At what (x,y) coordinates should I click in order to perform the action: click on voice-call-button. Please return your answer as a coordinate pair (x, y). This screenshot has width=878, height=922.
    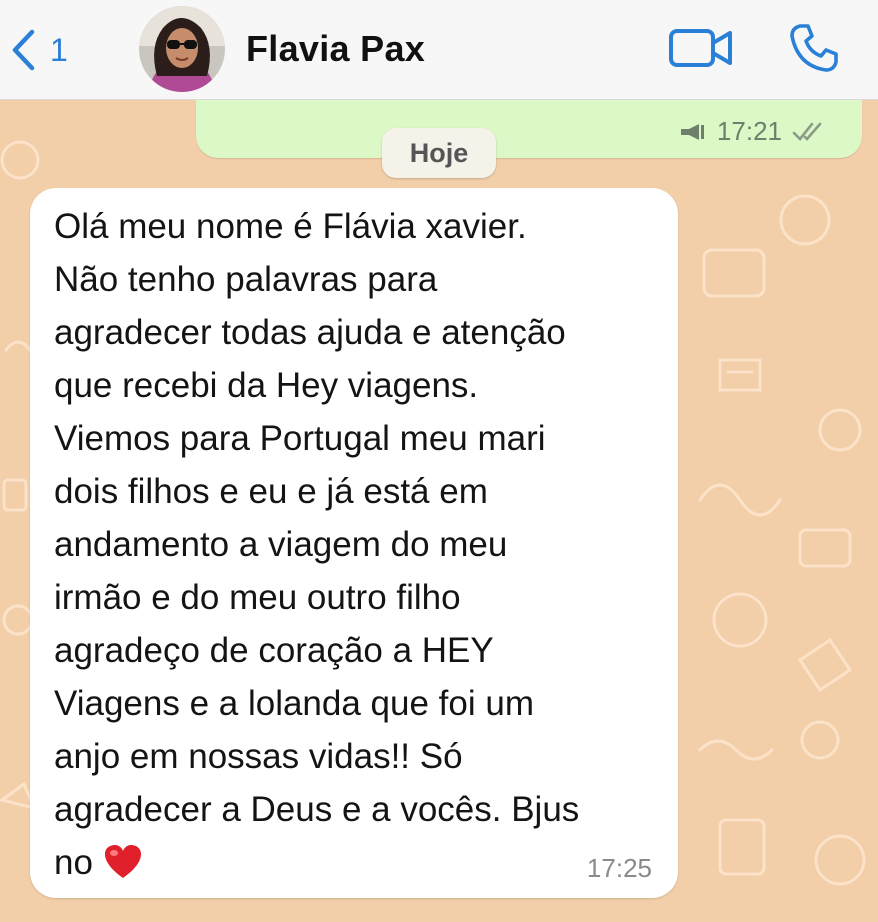
    Looking at the image, I should click on (814, 48).